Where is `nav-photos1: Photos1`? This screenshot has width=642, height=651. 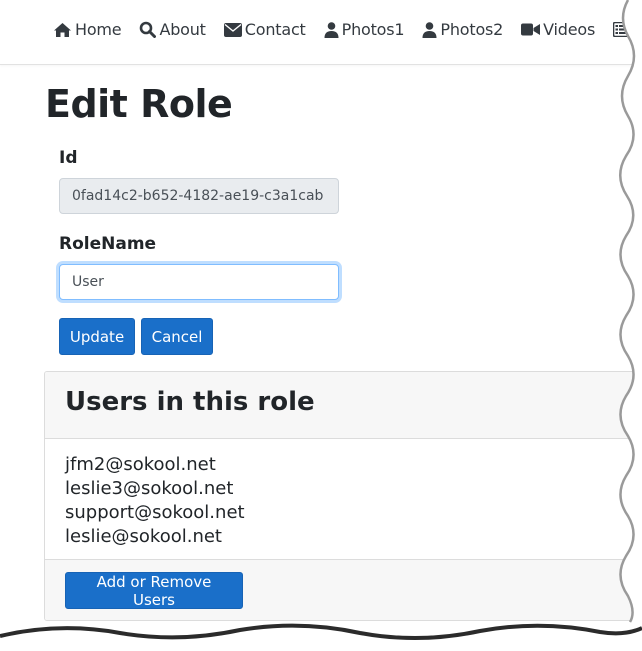 nav-photos1: Photos1 is located at coordinates (364, 29).